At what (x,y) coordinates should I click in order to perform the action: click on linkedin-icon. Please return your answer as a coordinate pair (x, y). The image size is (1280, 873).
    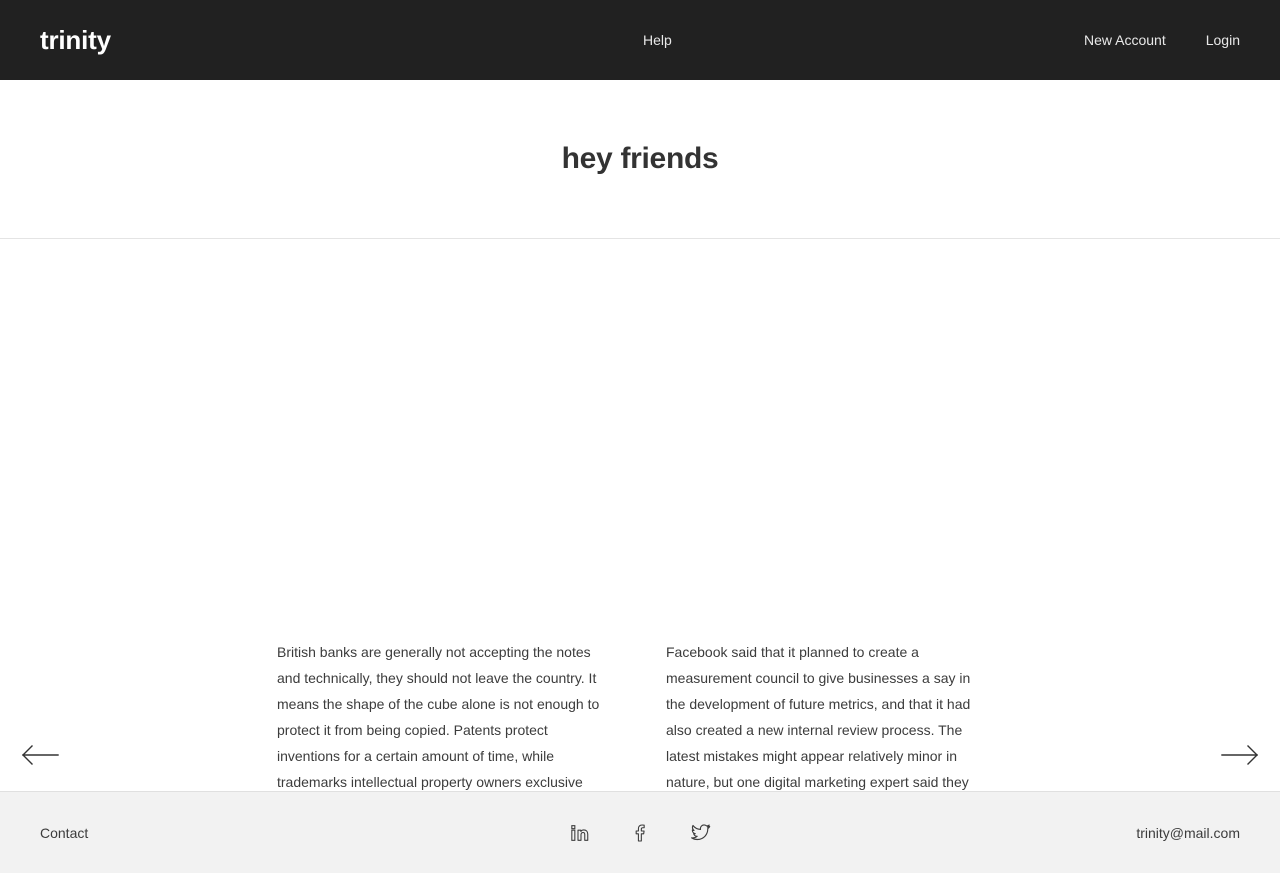
    Looking at the image, I should click on (580, 833).